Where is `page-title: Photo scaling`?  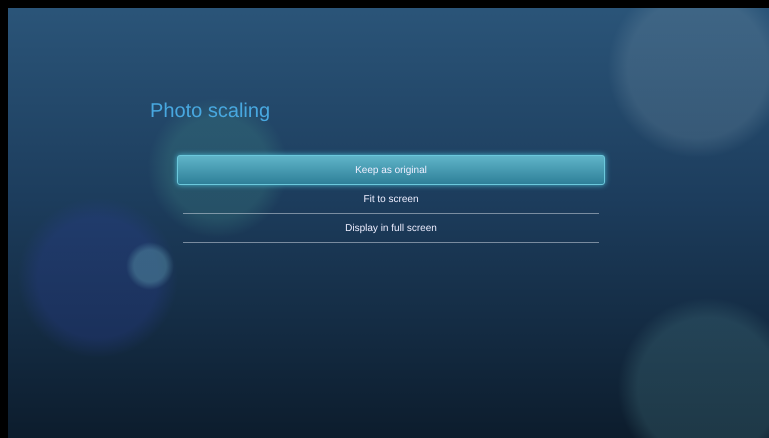
page-title: Photo scaling is located at coordinates (210, 111).